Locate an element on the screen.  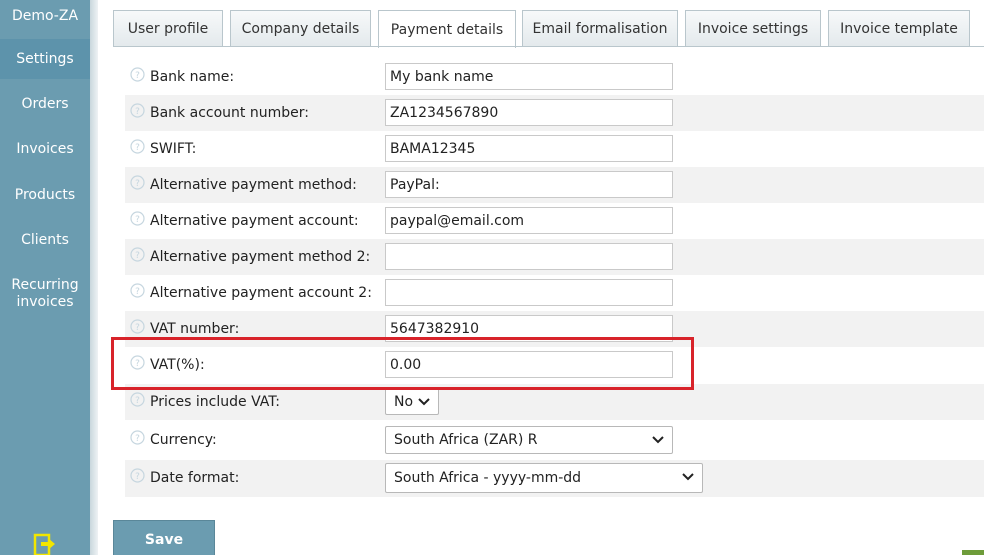
vat-number-row: ? VAT number: is located at coordinates (554, 329).